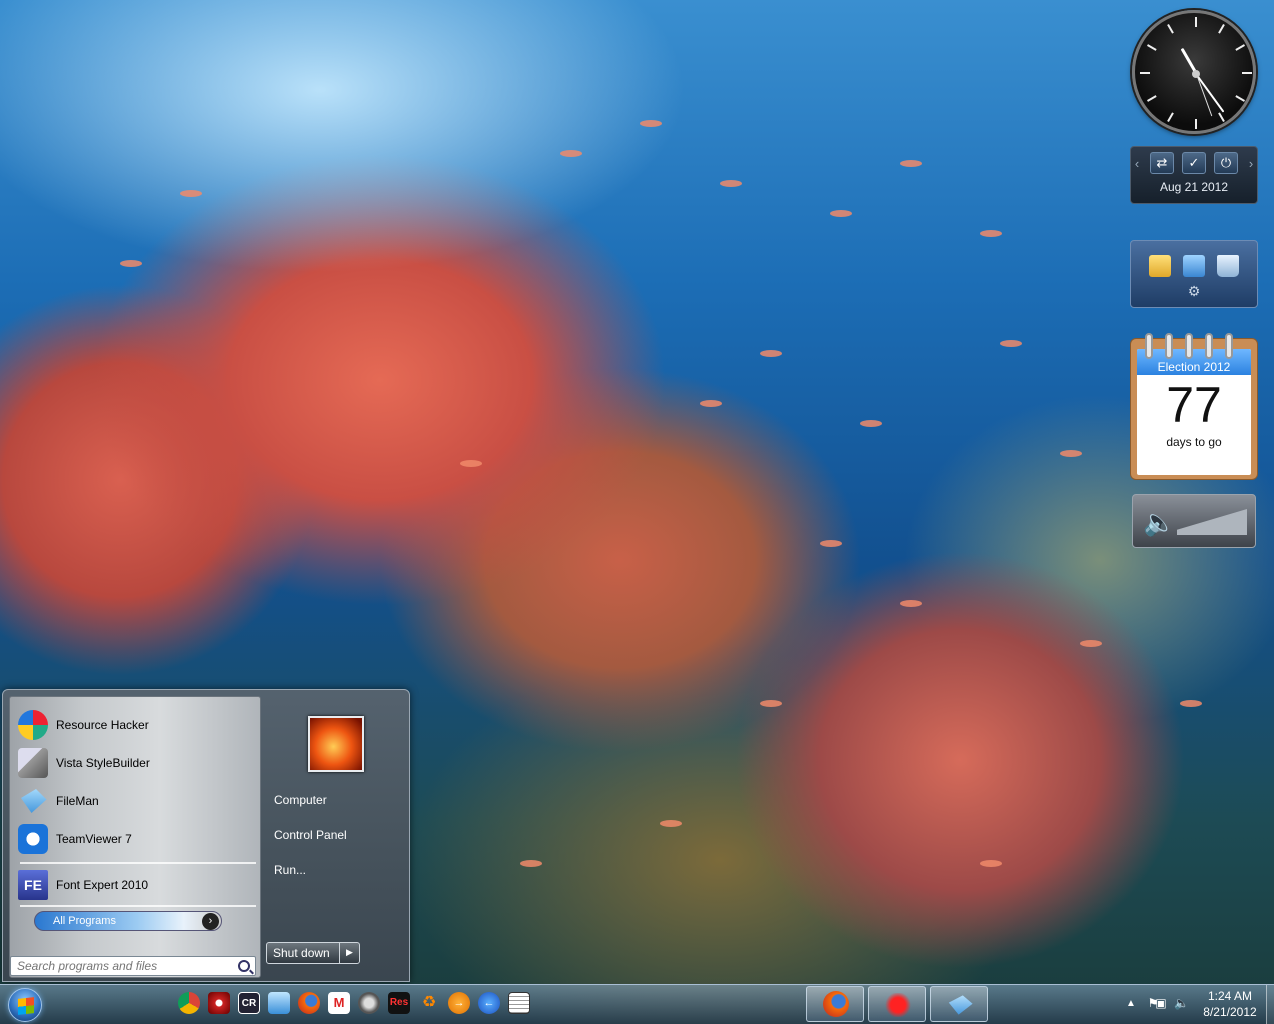 The image size is (1274, 1024). I want to click on gear-icon: ⚙, so click(1194, 291).